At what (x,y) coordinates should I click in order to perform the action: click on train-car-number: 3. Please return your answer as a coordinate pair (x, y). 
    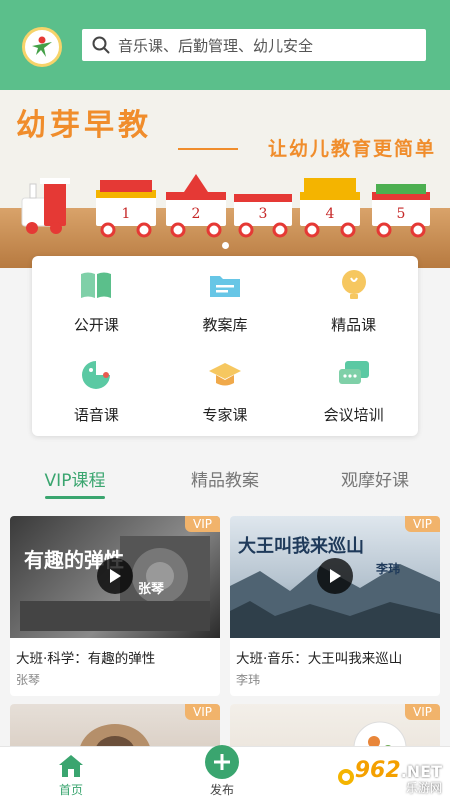
    Looking at the image, I should click on (263, 214).